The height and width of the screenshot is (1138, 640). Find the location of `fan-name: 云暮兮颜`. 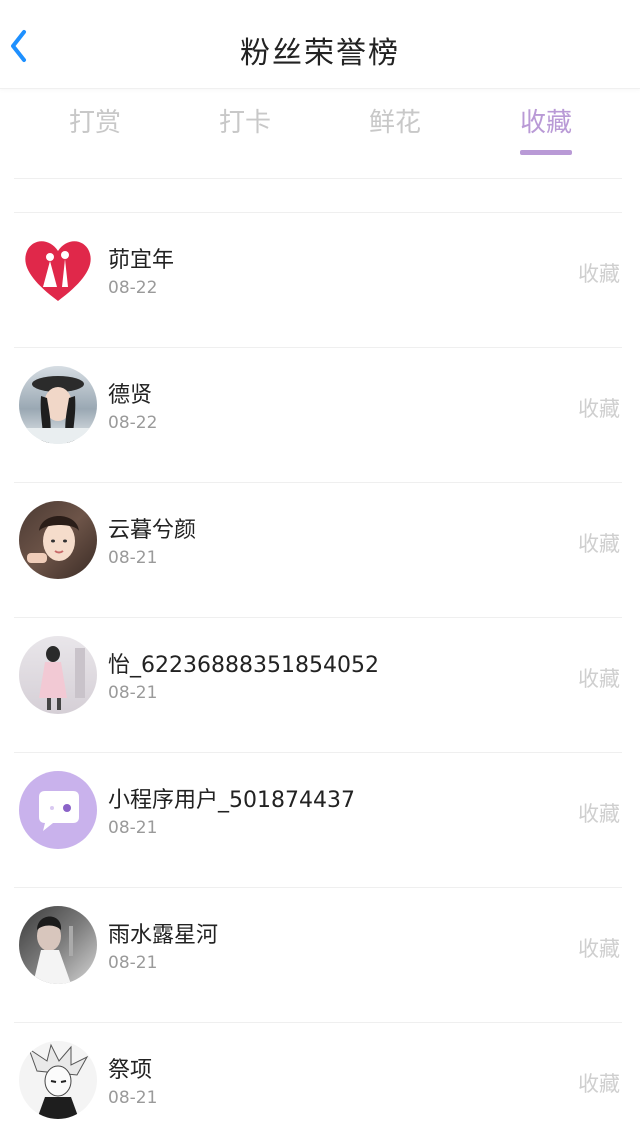

fan-name: 云暮兮颜 is located at coordinates (152, 530).